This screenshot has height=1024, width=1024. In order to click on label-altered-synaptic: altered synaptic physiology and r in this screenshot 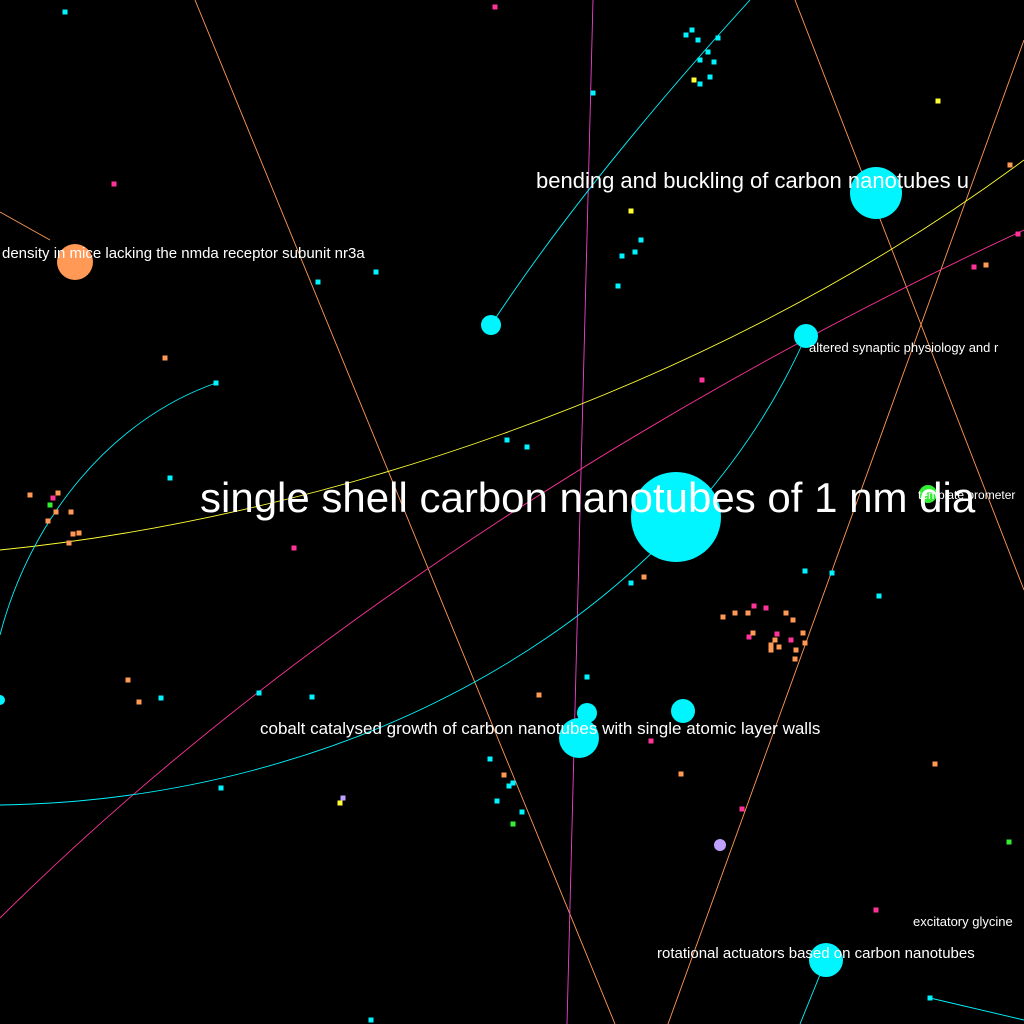, I will do `click(904, 347)`.